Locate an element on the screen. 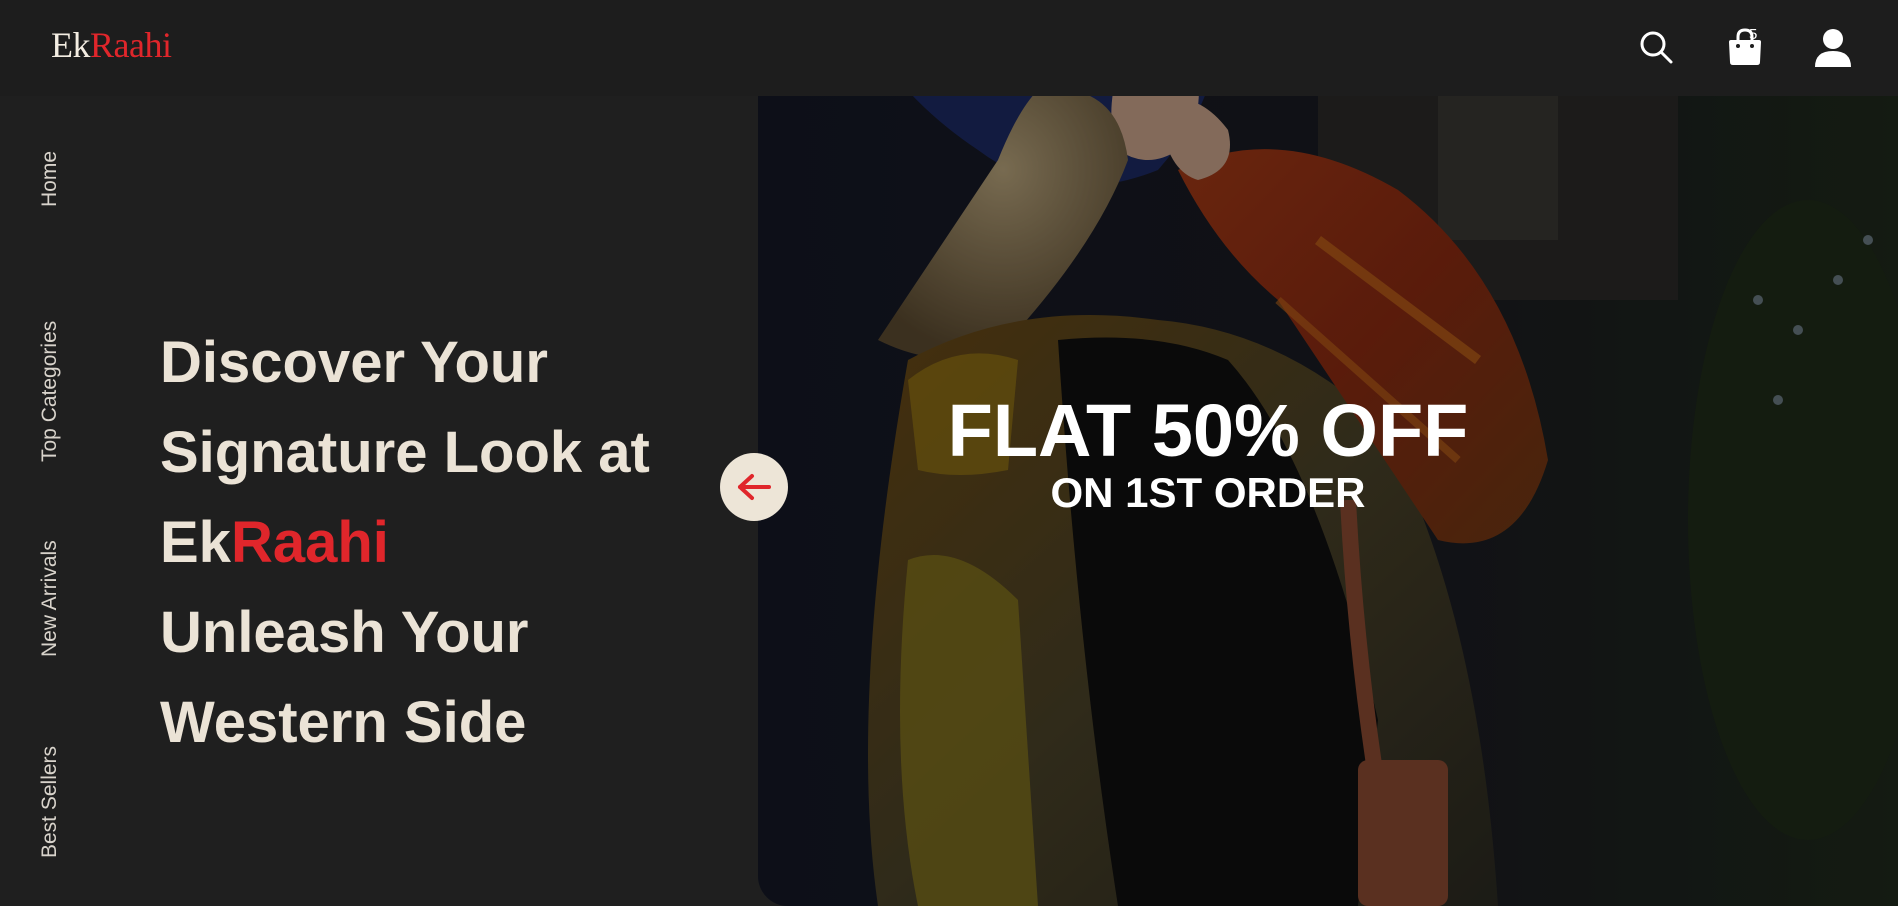 The width and height of the screenshot is (1898, 906). hero-line-brand: EkRaahi is located at coordinates (440, 543).